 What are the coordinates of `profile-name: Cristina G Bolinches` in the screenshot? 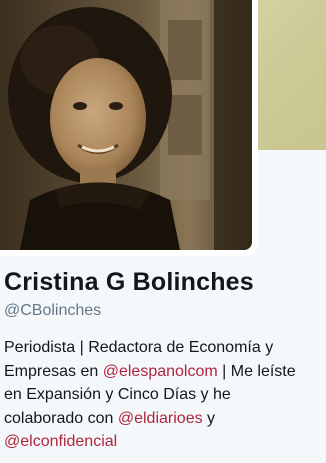 It's located at (129, 282).